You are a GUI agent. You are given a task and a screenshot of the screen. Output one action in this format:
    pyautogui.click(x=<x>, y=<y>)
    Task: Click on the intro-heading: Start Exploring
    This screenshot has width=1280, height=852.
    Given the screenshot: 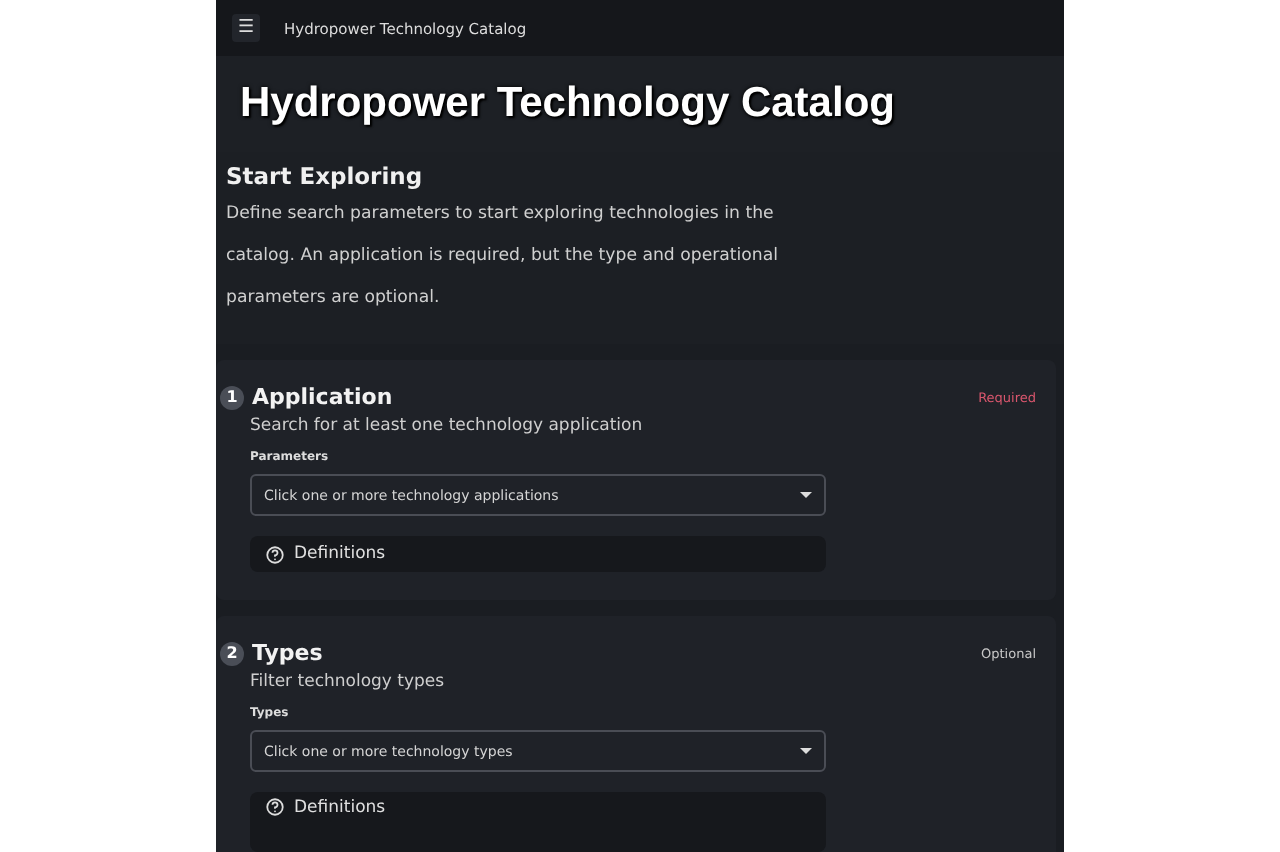 What is the action you would take?
    pyautogui.click(x=325, y=176)
    